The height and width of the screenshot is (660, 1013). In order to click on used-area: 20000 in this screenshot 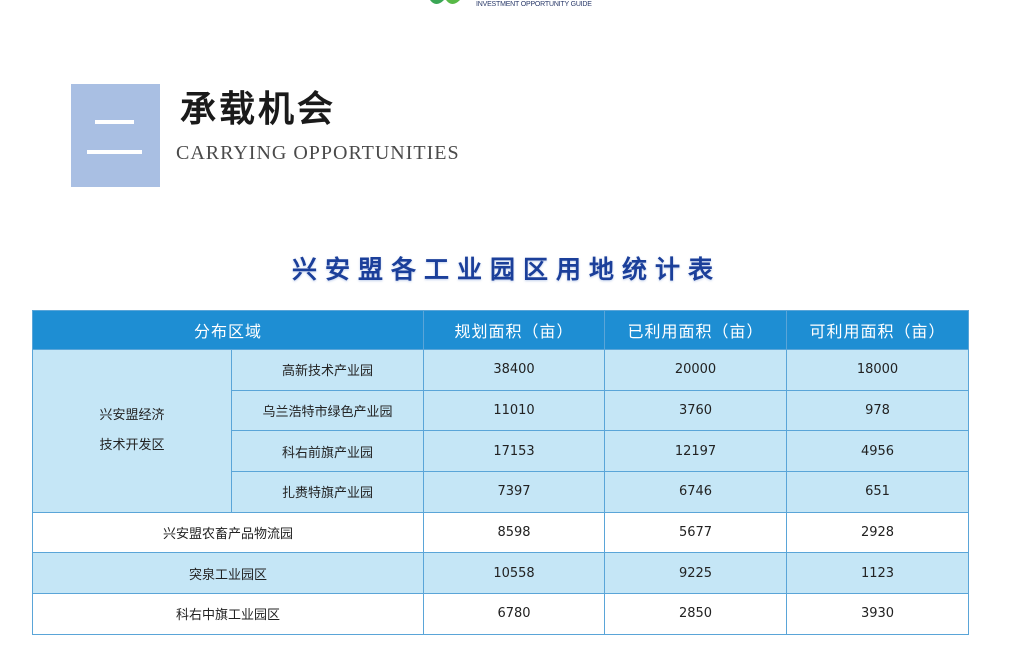, I will do `click(696, 370)`.